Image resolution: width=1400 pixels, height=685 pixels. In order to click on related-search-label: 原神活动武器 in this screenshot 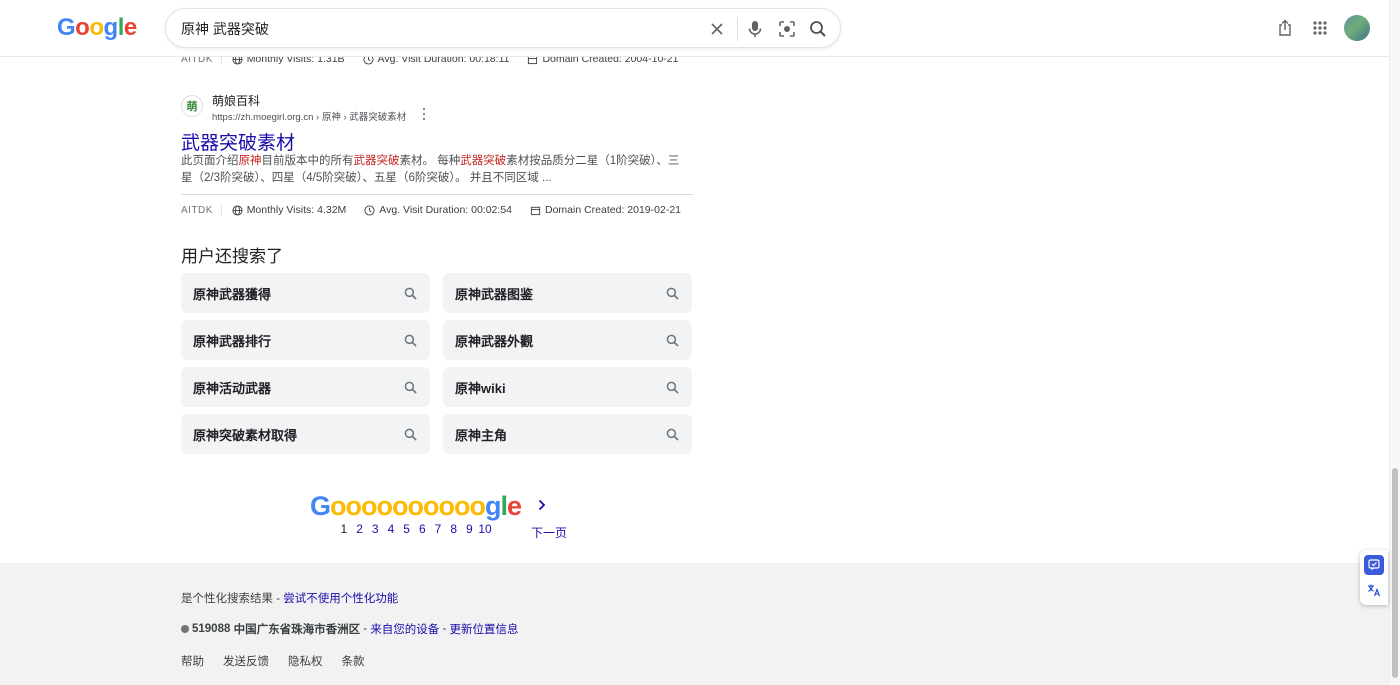, I will do `click(232, 388)`.